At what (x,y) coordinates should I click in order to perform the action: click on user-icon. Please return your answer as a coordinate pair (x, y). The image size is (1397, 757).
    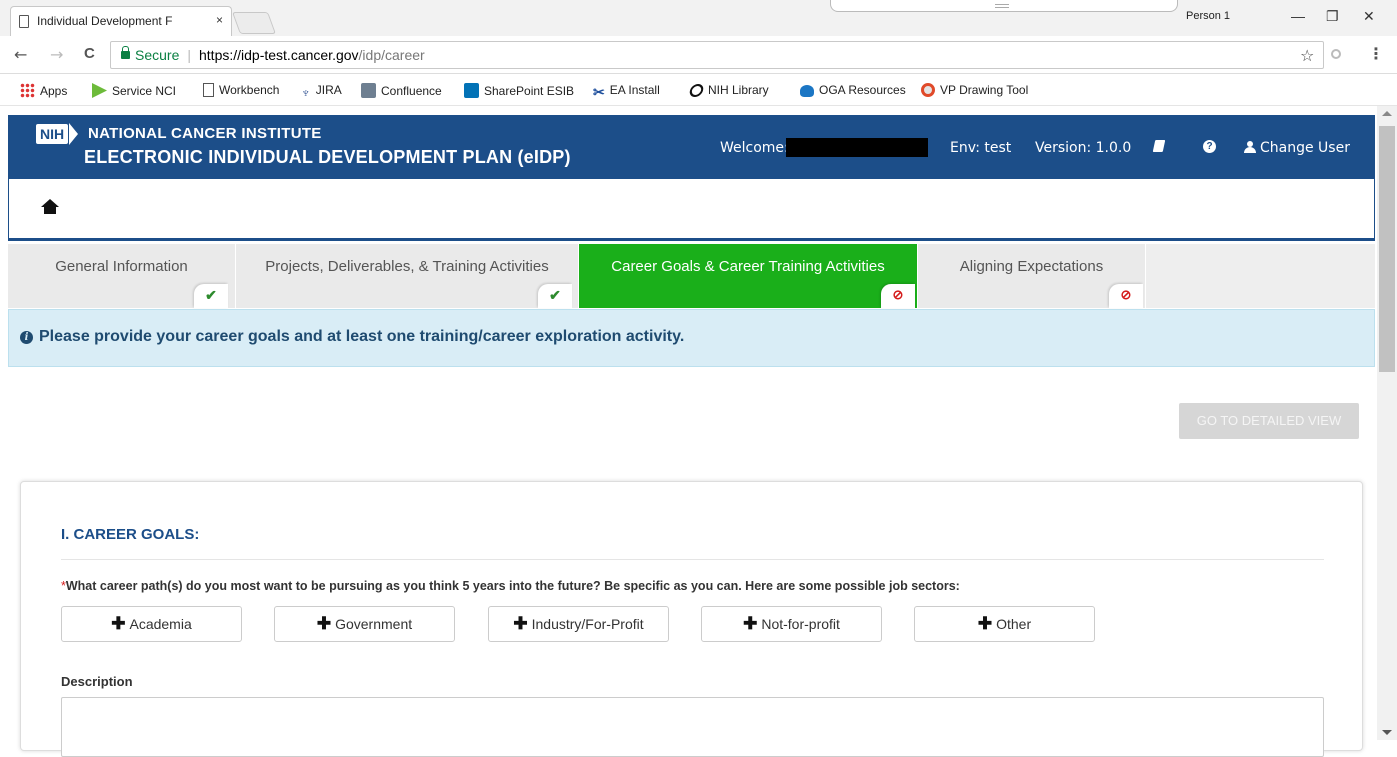
    Looking at the image, I should click on (1250, 147).